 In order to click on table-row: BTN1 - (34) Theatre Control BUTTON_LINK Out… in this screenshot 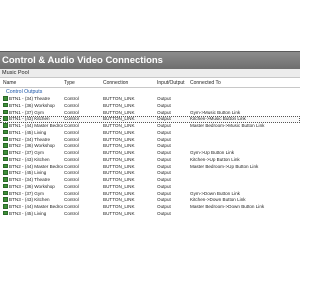, I will do `click(150, 99)`.